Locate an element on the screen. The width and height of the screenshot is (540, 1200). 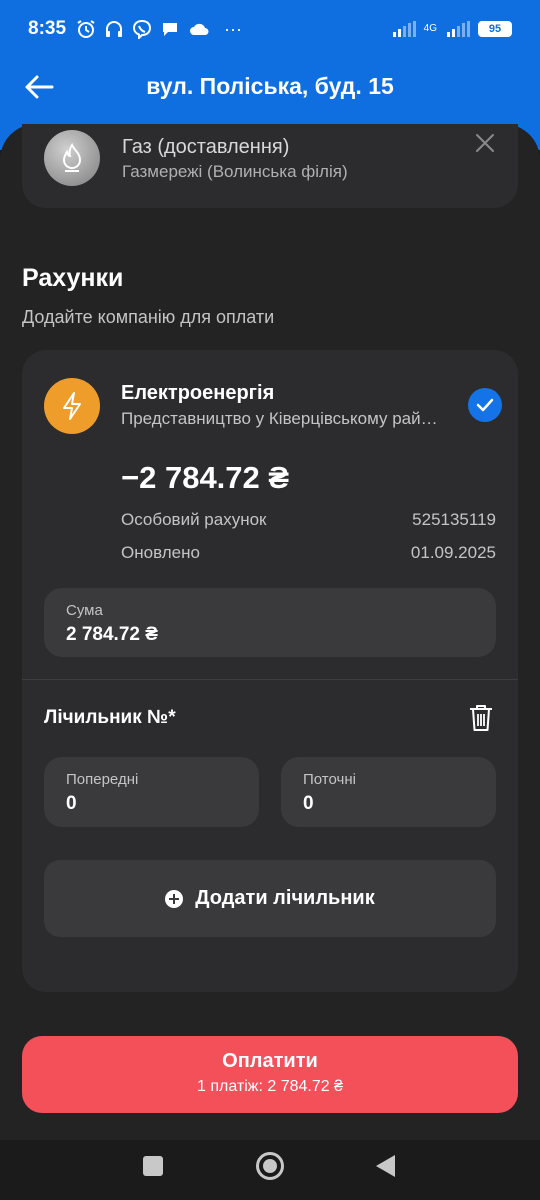
gas-flame-icon is located at coordinates (72, 158).